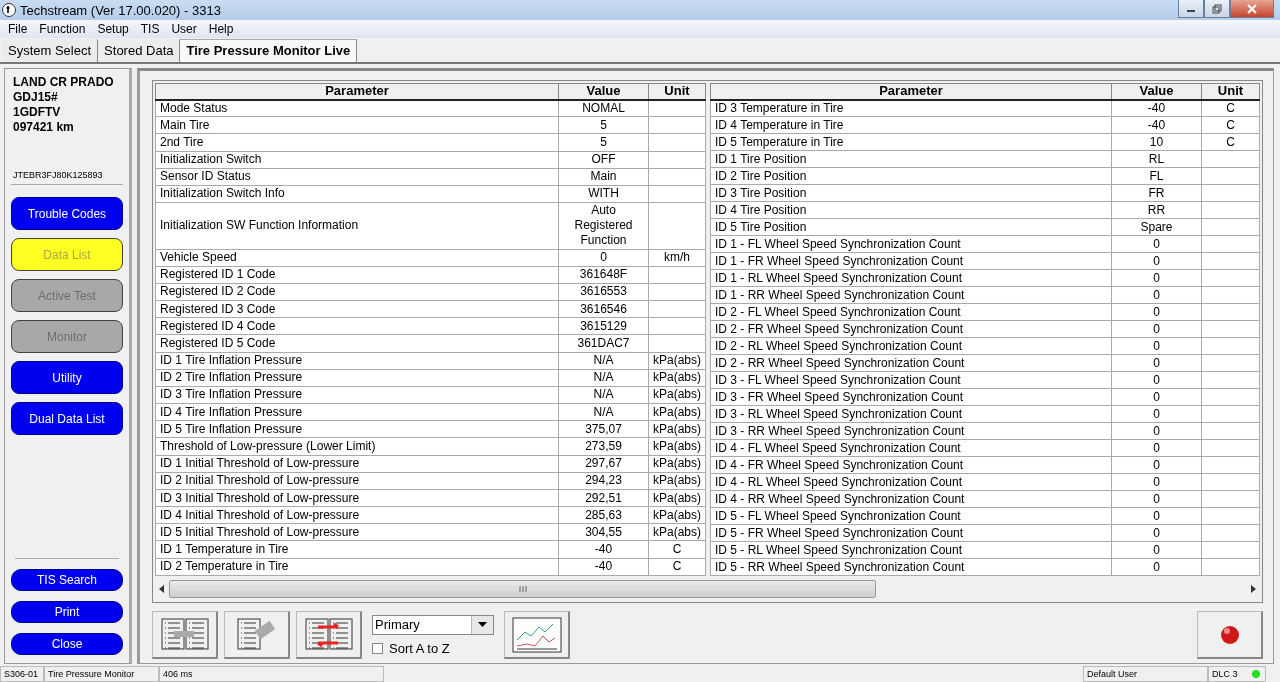  What do you see at coordinates (603, 326) in the screenshot?
I see `value-cell: 3615129` at bounding box center [603, 326].